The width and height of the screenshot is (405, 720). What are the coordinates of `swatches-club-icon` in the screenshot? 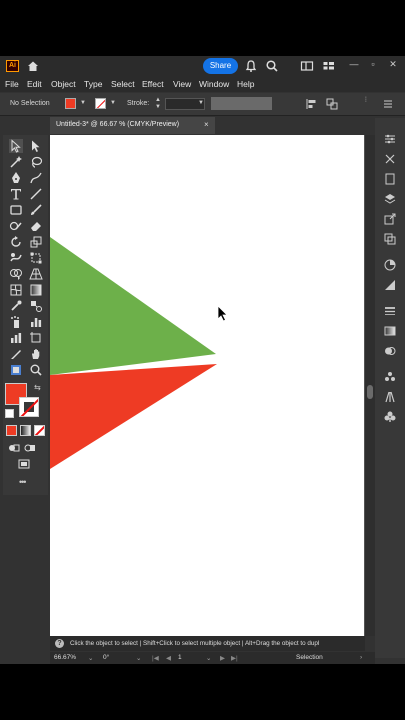 It's located at (390, 417).